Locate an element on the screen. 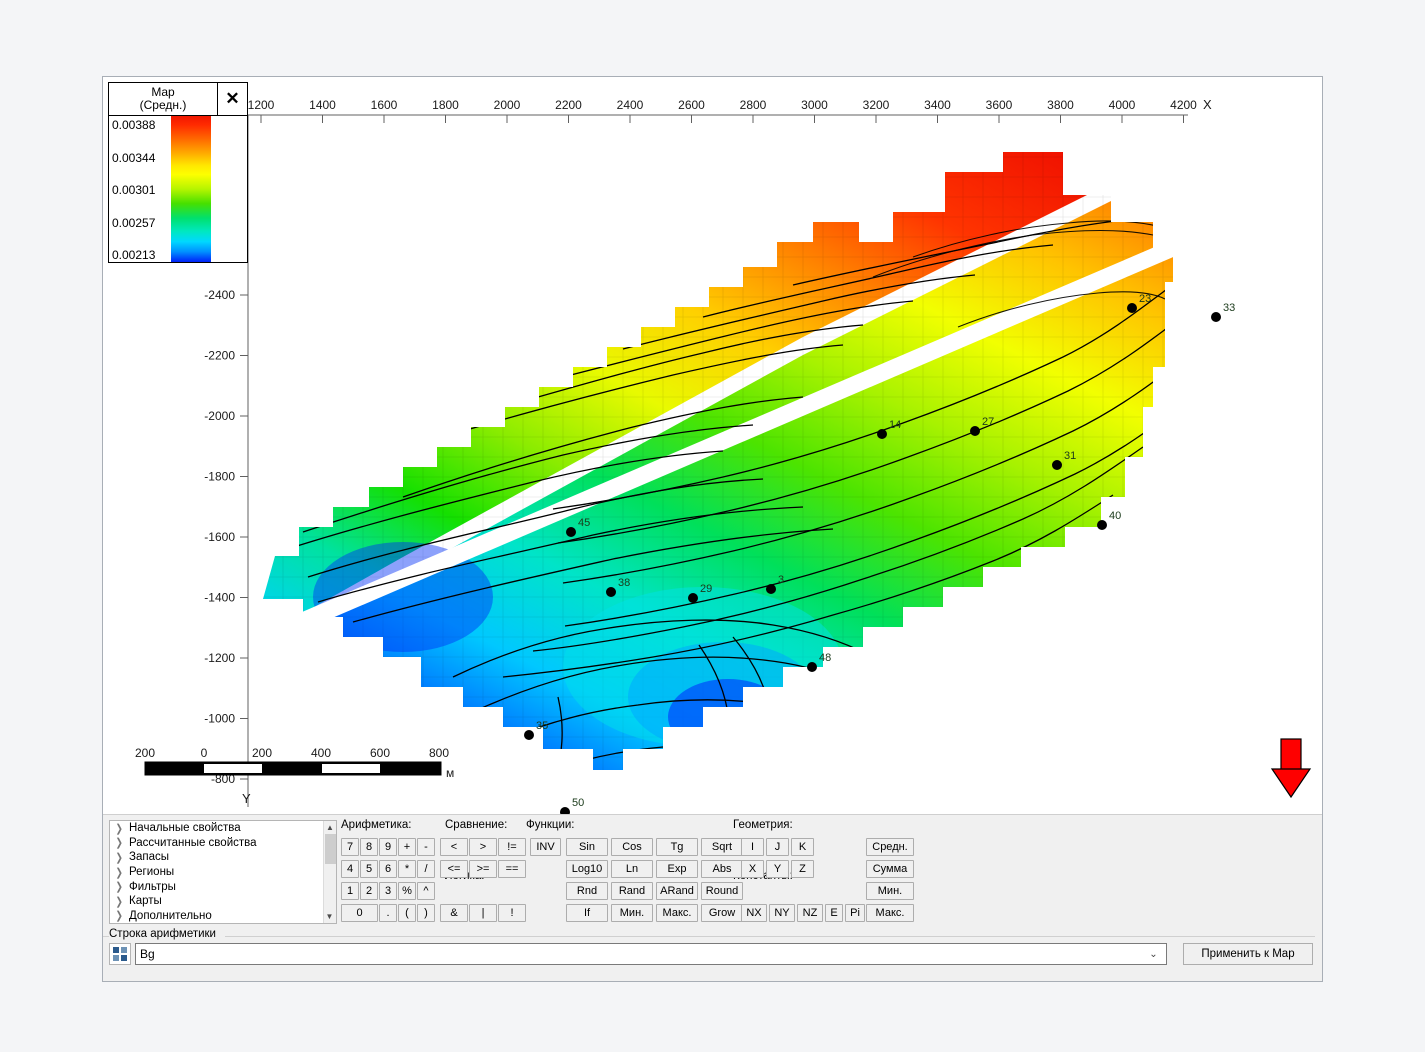 The width and height of the screenshot is (1425, 1052). key-num-%: % is located at coordinates (407, 891).